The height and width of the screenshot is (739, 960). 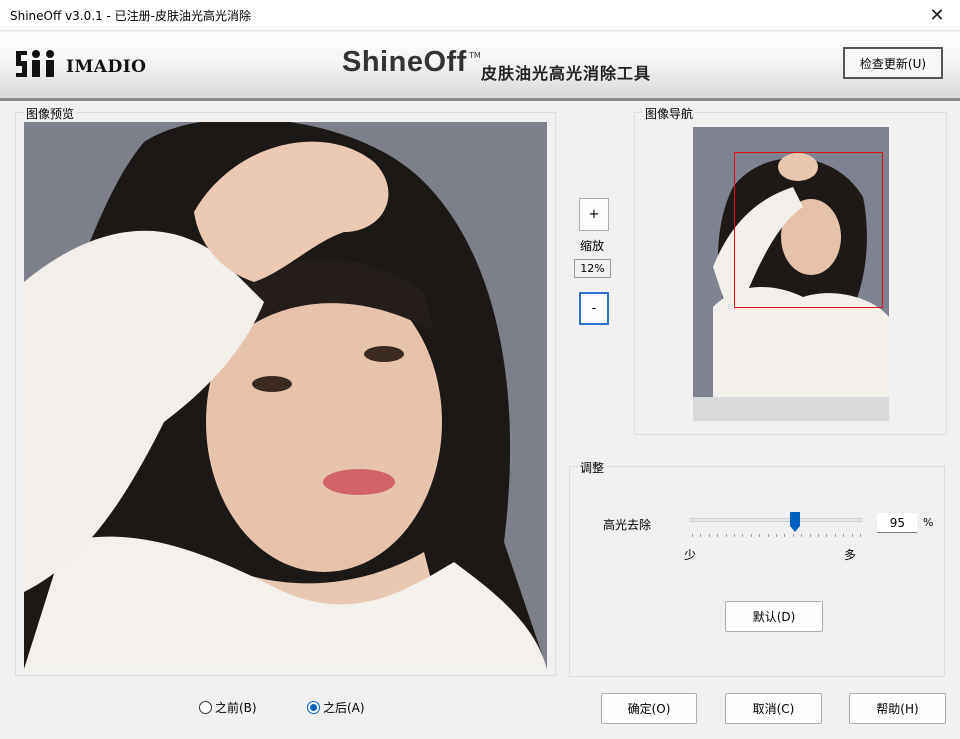 What do you see at coordinates (774, 616) in the screenshot?
I see `default-button: 默认(D)` at bounding box center [774, 616].